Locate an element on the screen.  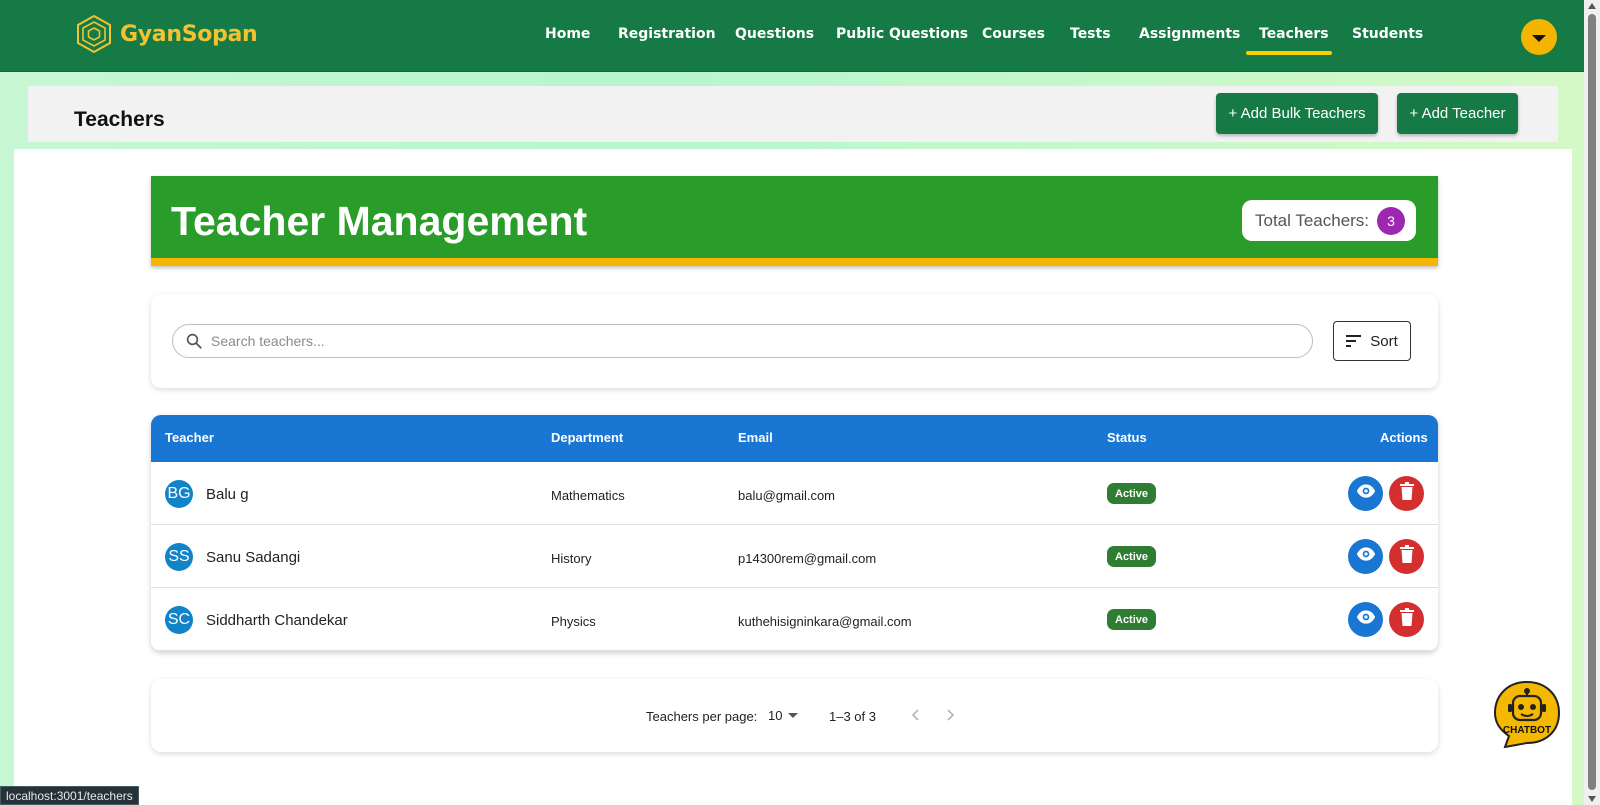
teacher-email: balu@gmail.com is located at coordinates (787, 495).